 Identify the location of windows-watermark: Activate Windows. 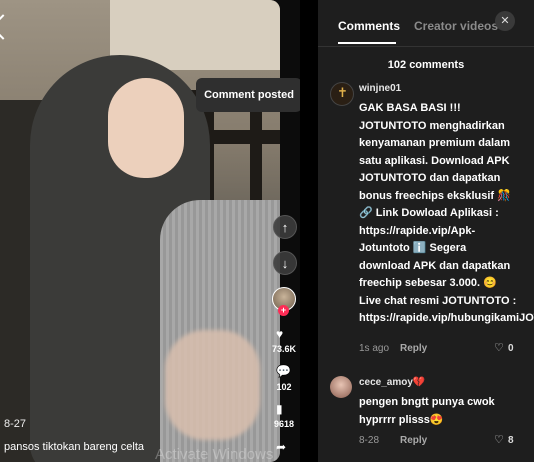
(214, 454).